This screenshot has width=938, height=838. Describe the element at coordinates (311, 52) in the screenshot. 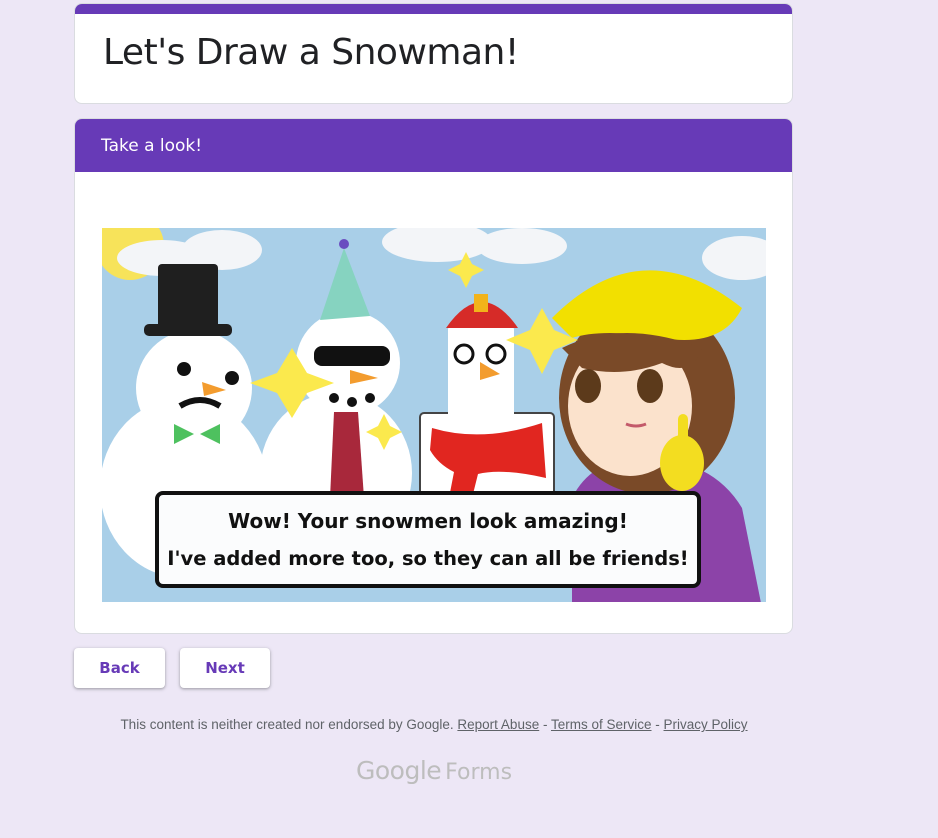

I see `form-title: Let's Draw a Snowman!` at that location.